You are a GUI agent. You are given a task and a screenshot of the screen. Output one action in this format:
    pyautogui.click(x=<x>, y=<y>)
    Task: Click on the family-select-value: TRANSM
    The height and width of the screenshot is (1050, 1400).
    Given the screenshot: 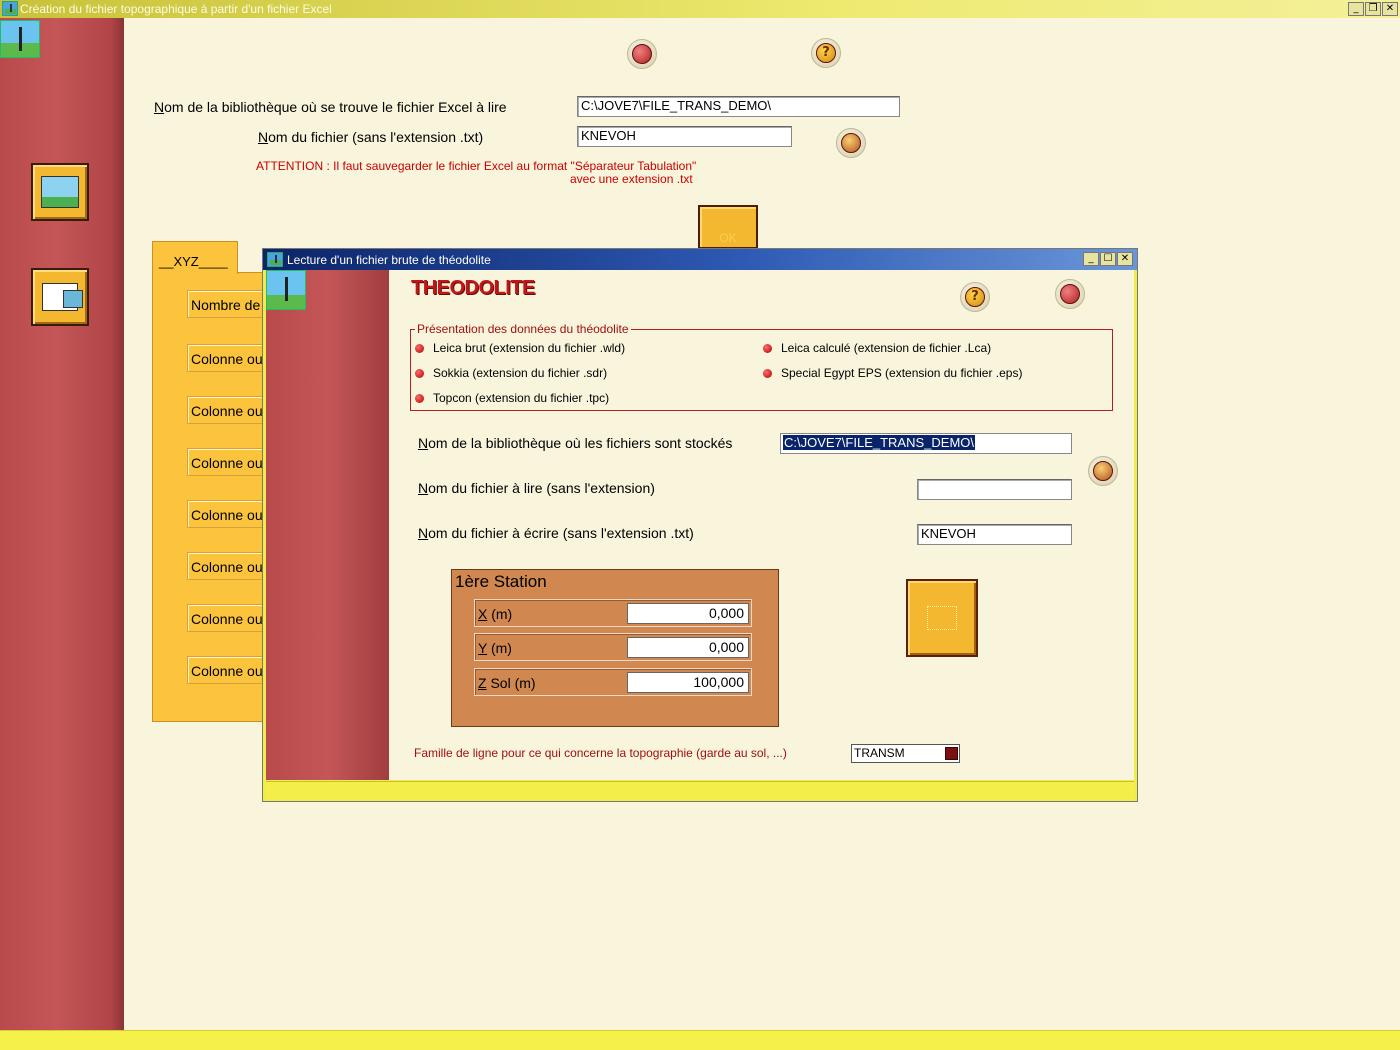 What is the action you would take?
    pyautogui.click(x=879, y=753)
    